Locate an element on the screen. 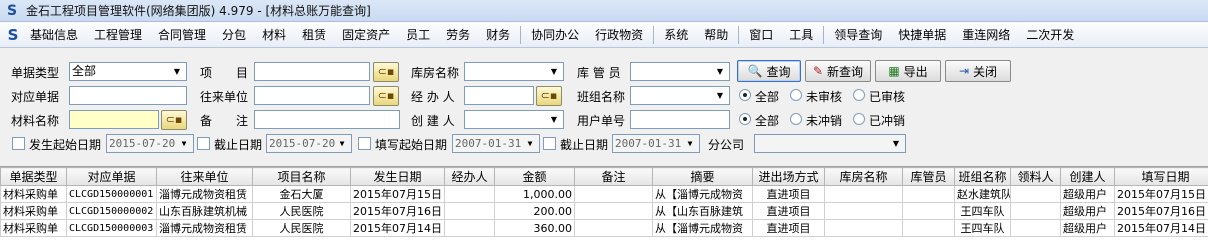 The width and height of the screenshot is (1208, 243). keeper-select: ▼ is located at coordinates (680, 71).